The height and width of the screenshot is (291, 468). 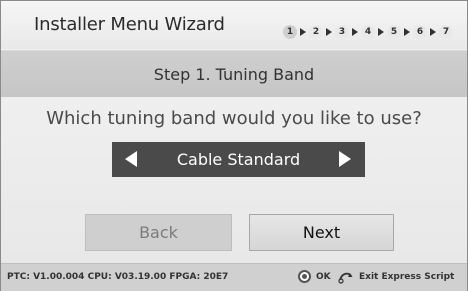 I want to click on arrow-right-icon, so click(x=345, y=159).